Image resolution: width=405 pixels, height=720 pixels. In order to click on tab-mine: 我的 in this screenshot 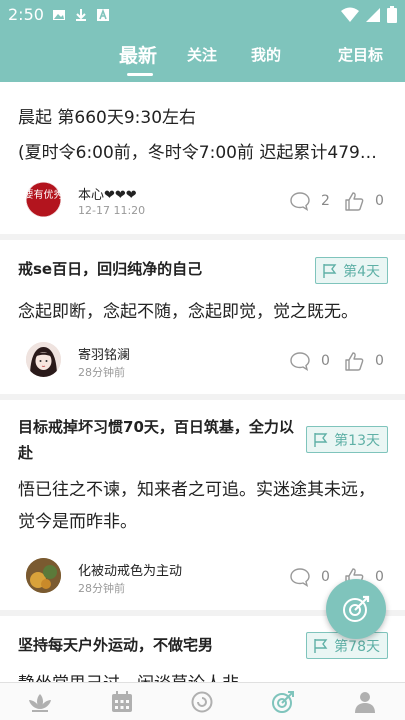, I will do `click(266, 54)`.